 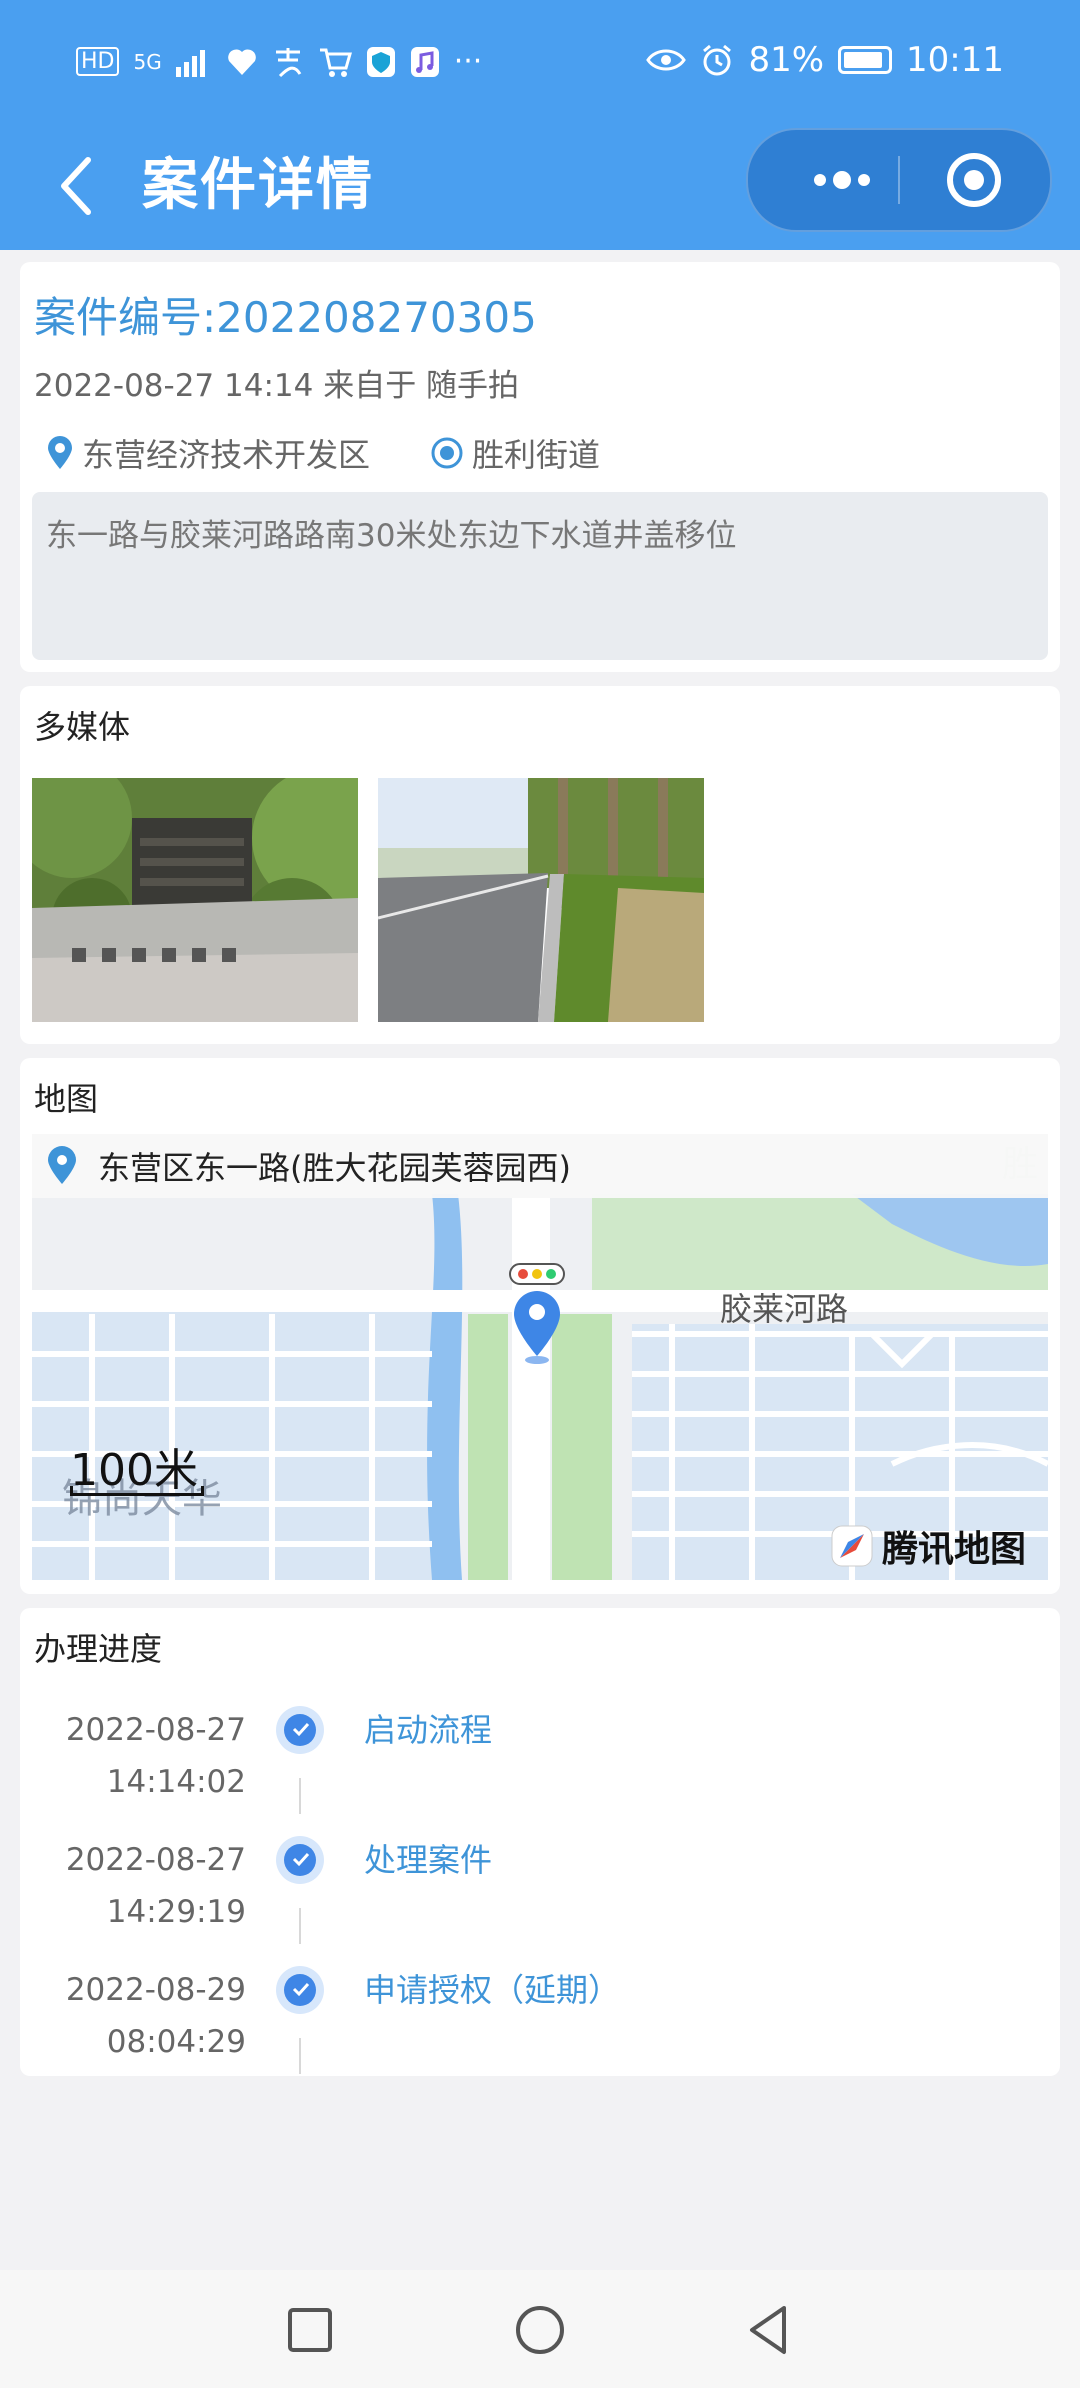 What do you see at coordinates (666, 60) in the screenshot?
I see `eye-icon` at bounding box center [666, 60].